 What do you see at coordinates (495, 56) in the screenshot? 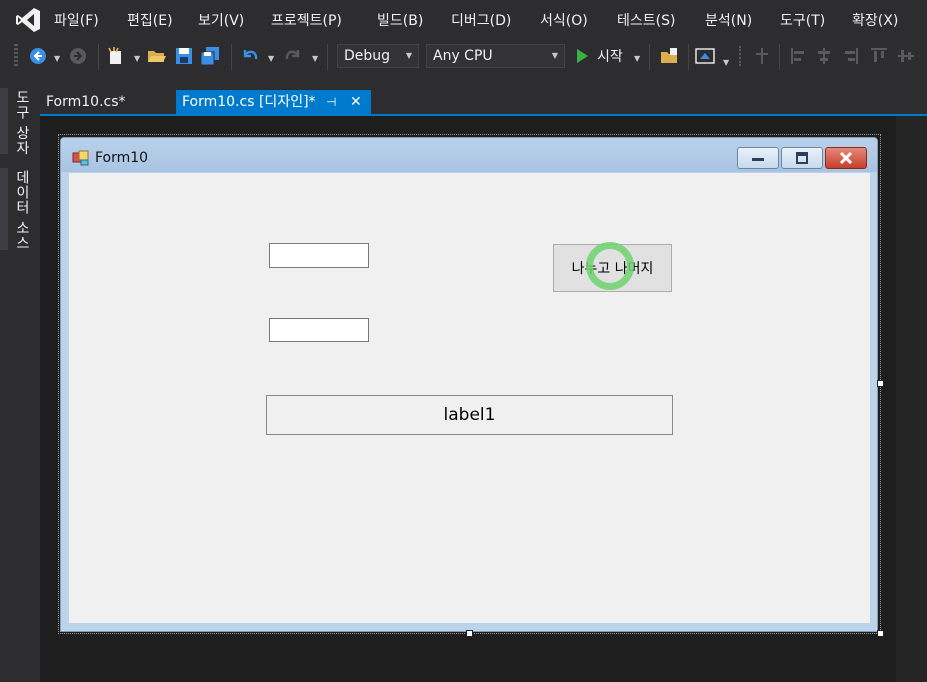
I see `solution-platform-combo: Any CPU ▼` at bounding box center [495, 56].